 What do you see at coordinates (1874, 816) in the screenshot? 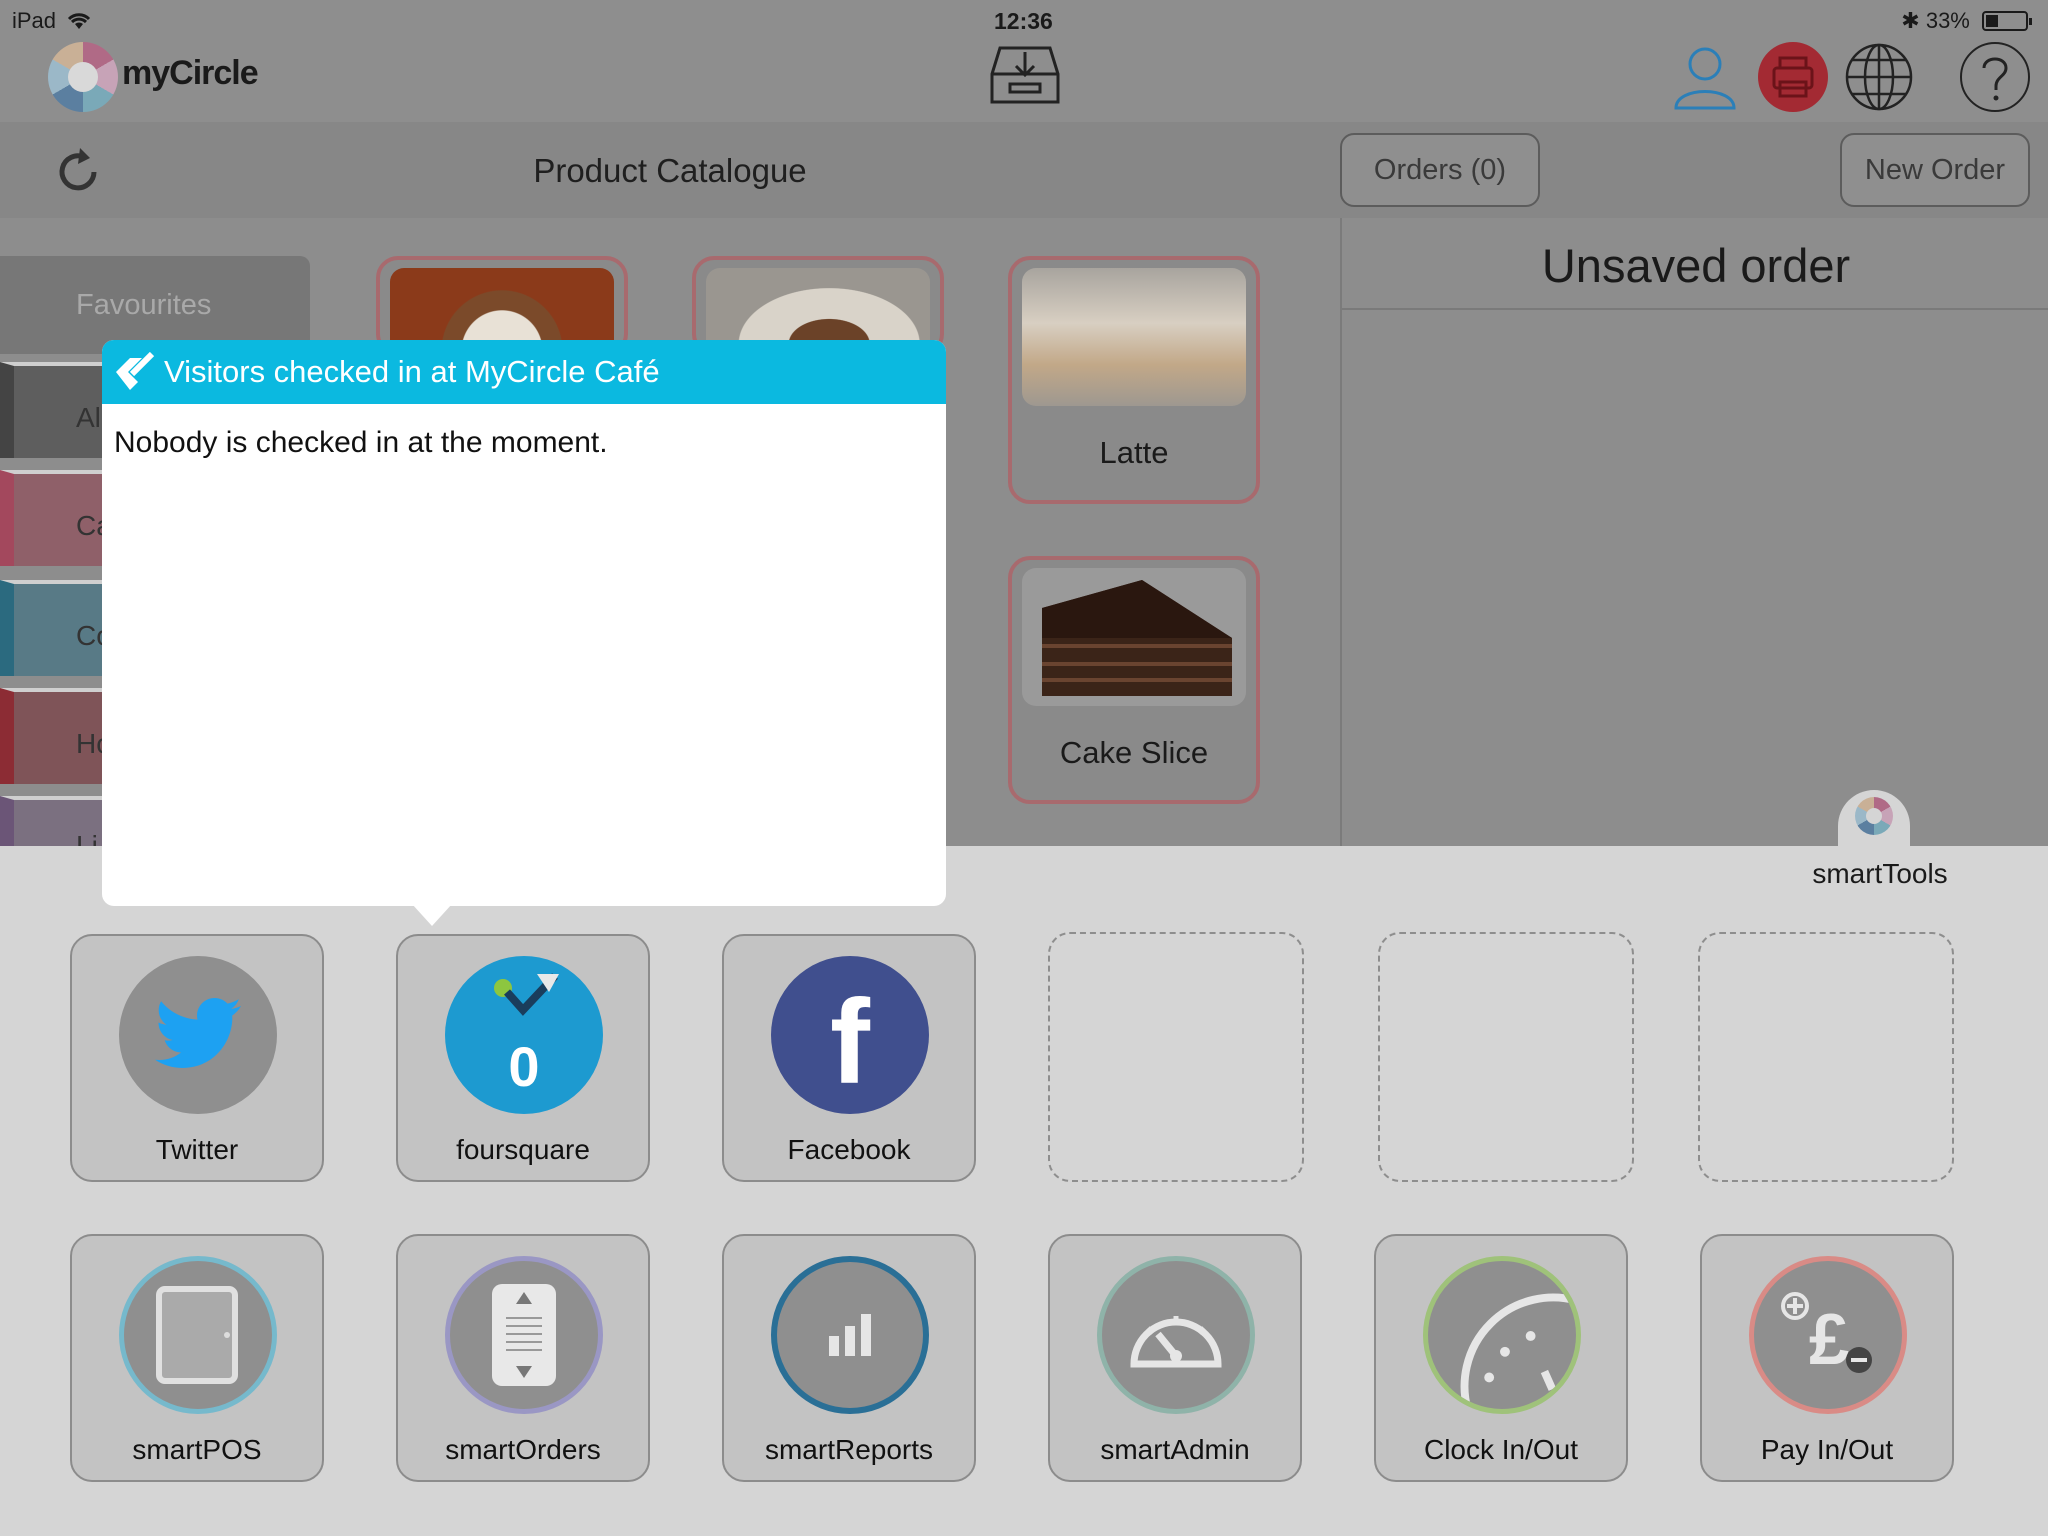
I see `smart-tools-logo-icon` at bounding box center [1874, 816].